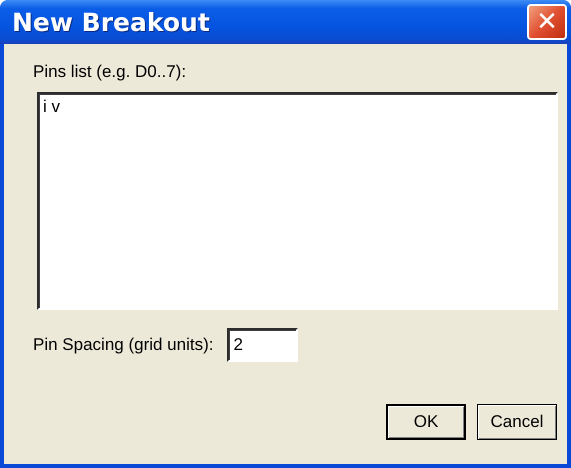 The image size is (571, 468). I want to click on ok-button: OK, so click(426, 422).